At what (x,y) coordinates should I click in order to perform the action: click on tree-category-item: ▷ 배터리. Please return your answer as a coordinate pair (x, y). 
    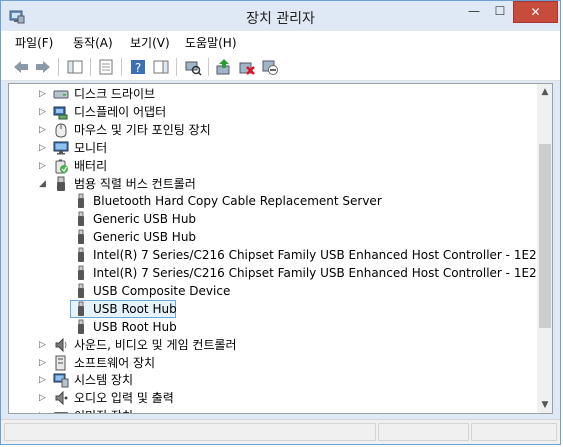
    Looking at the image, I should click on (273, 166).